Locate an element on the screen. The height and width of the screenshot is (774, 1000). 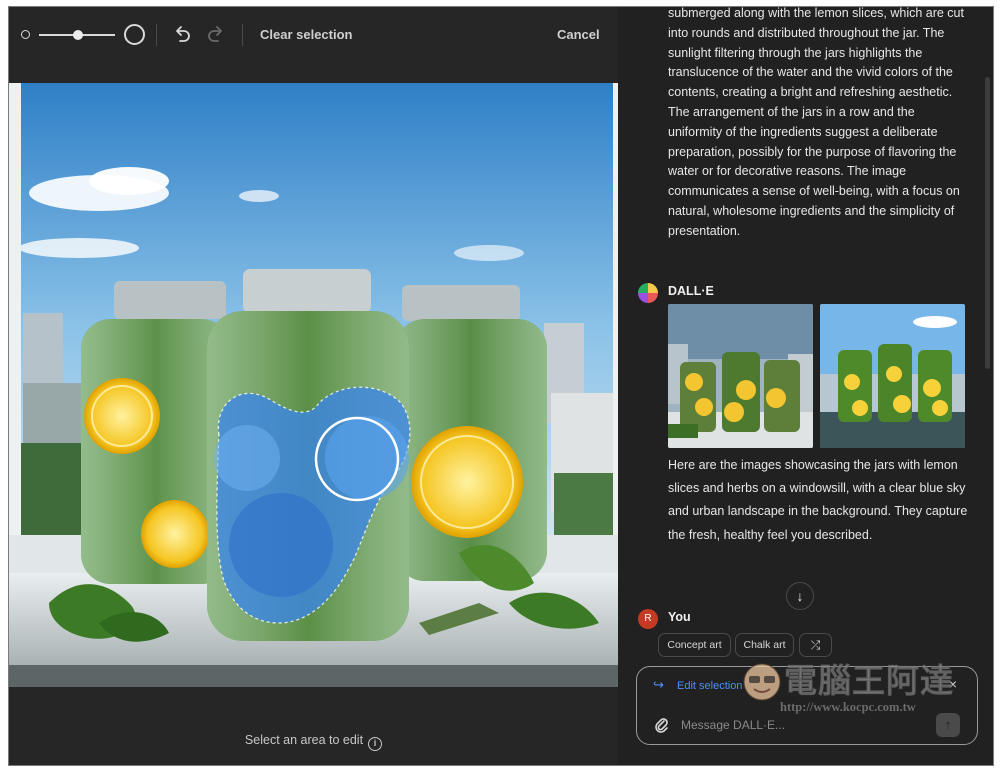
undo-button is located at coordinates (182, 34).